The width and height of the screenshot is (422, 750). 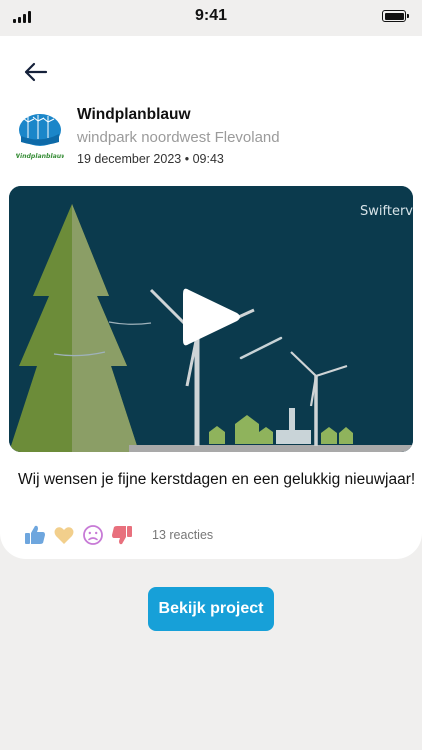 What do you see at coordinates (36, 72) in the screenshot?
I see `back-arrow-icon` at bounding box center [36, 72].